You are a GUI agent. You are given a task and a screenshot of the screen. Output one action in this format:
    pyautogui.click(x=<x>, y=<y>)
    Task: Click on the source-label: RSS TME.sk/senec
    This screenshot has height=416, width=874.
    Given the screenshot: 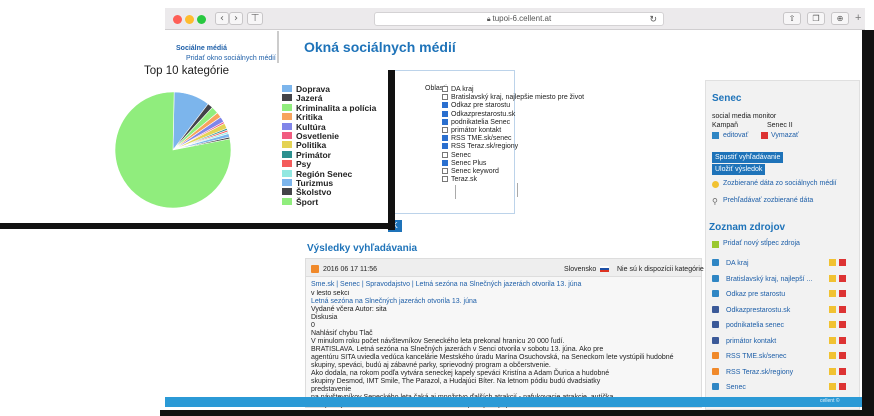 What is the action you would take?
    pyautogui.click(x=756, y=356)
    